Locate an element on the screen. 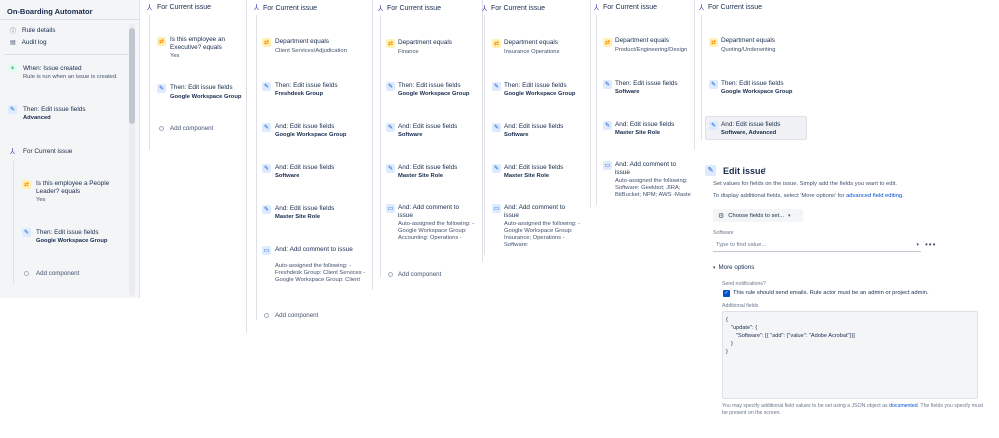 This screenshot has width=999, height=438. condition-value: Insurance Operations is located at coordinates (532, 52).